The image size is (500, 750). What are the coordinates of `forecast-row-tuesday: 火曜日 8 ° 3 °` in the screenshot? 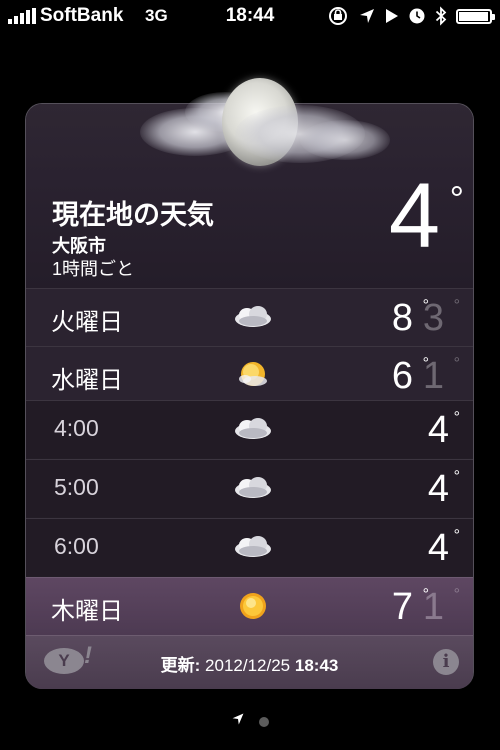 It's located at (249, 317).